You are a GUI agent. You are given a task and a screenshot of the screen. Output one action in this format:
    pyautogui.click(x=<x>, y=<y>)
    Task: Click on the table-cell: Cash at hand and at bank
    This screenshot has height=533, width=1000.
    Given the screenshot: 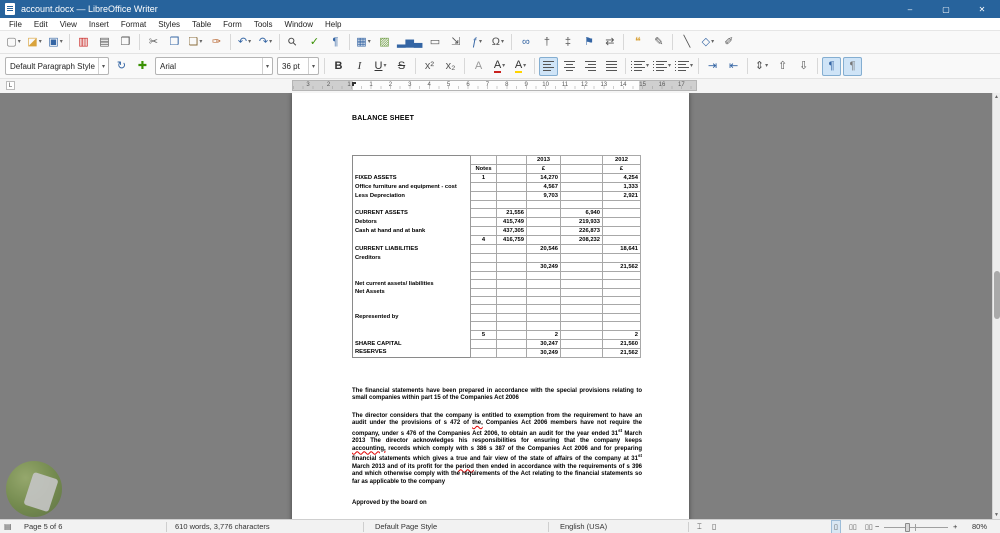 What is the action you would take?
    pyautogui.click(x=411, y=231)
    